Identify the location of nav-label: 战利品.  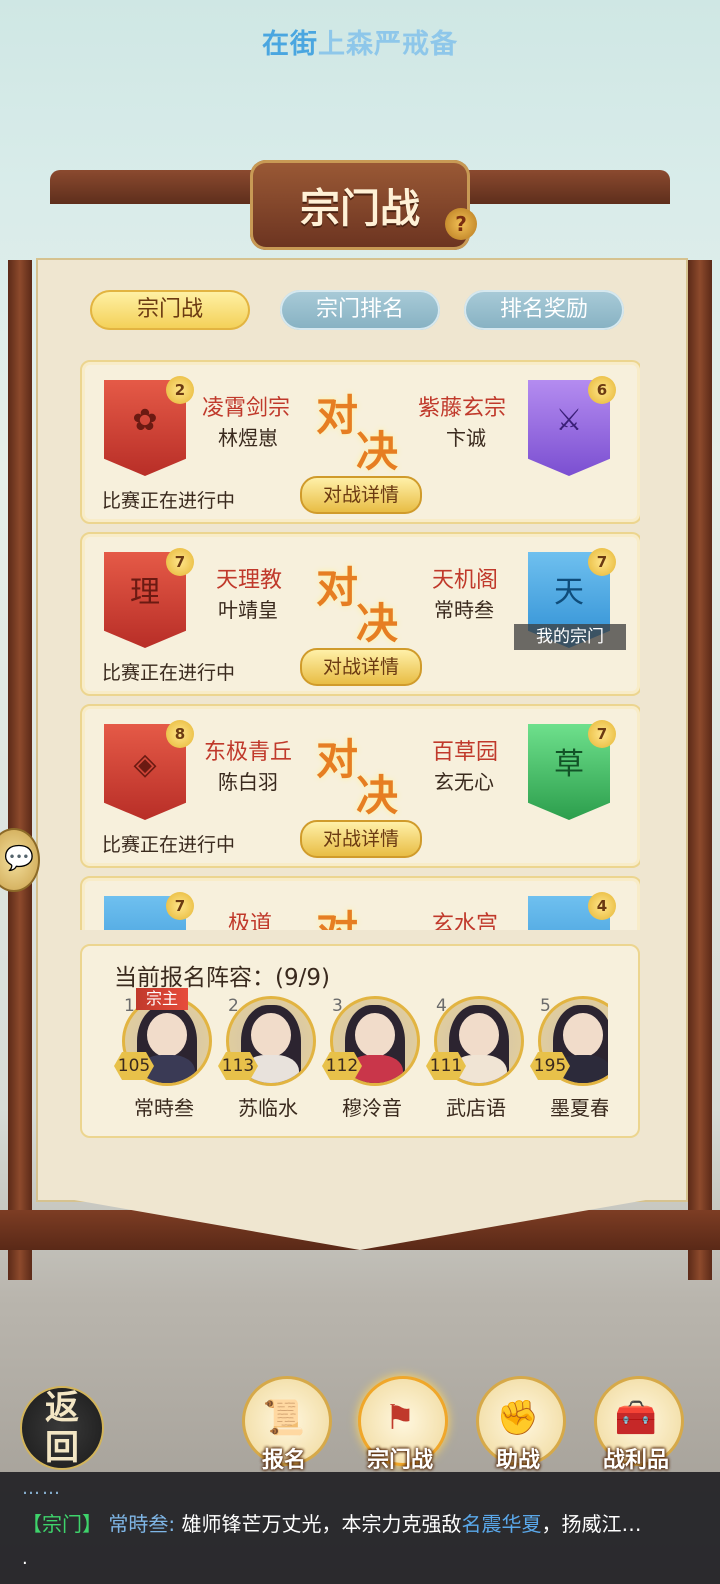
(635, 1460).